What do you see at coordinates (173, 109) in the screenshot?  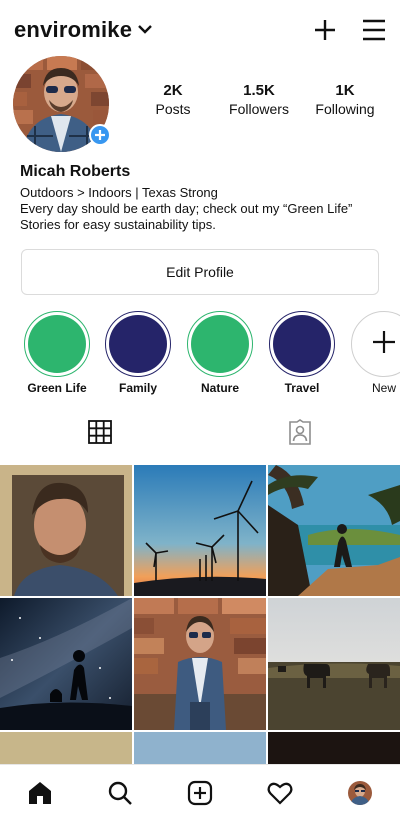 I see `stat-label: Posts` at bounding box center [173, 109].